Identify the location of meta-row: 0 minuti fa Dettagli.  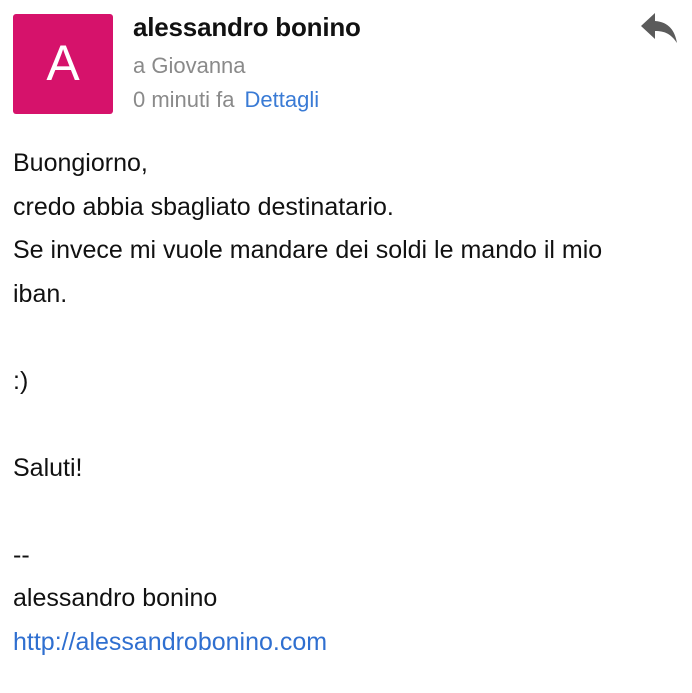
(226, 100).